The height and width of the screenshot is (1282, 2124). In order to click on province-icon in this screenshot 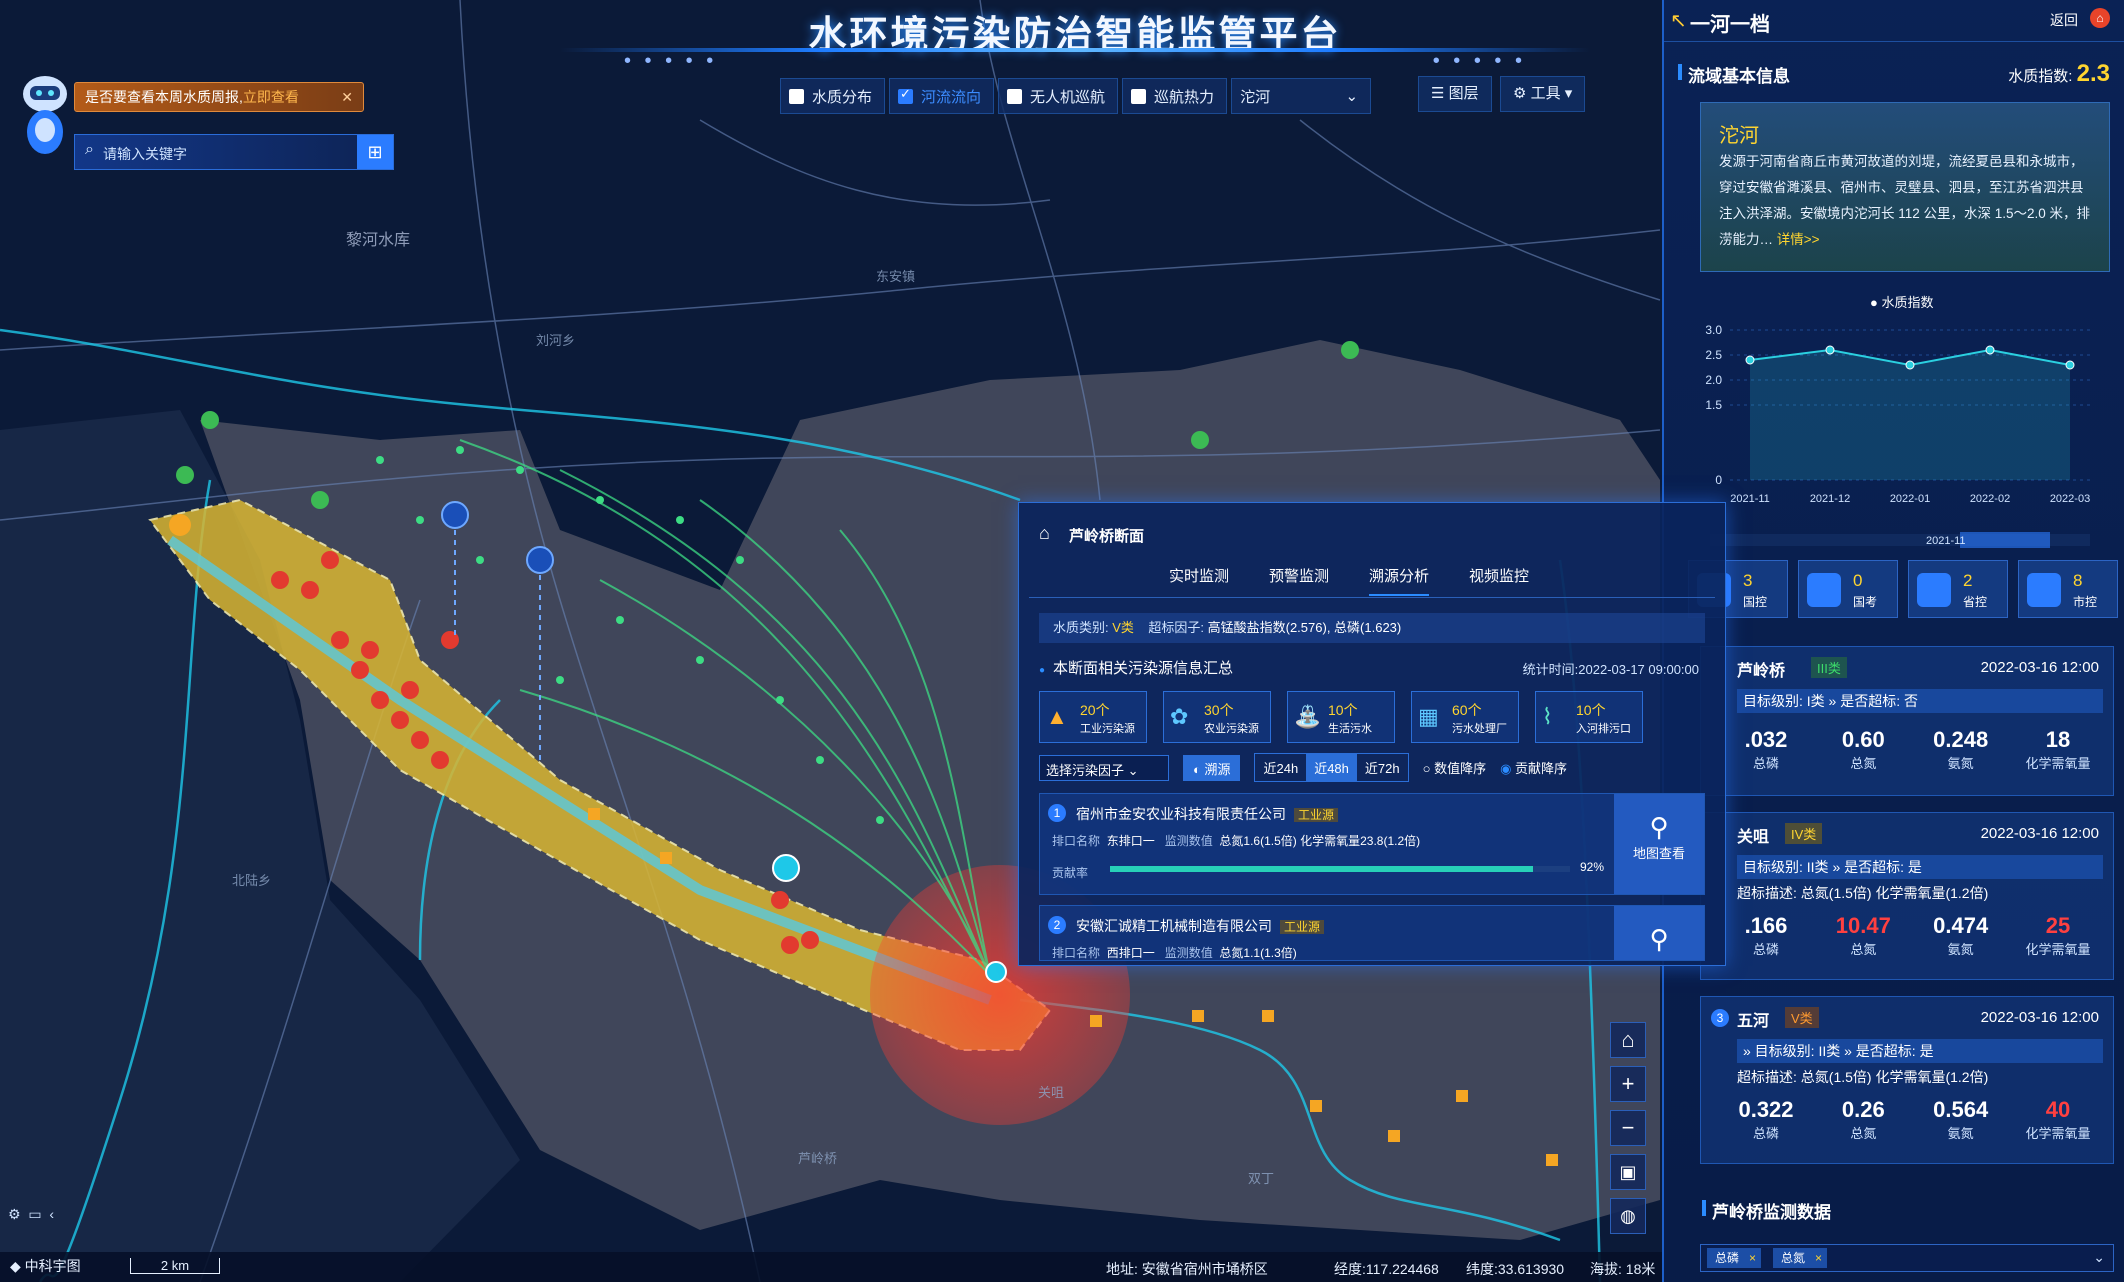, I will do `click(1934, 590)`.